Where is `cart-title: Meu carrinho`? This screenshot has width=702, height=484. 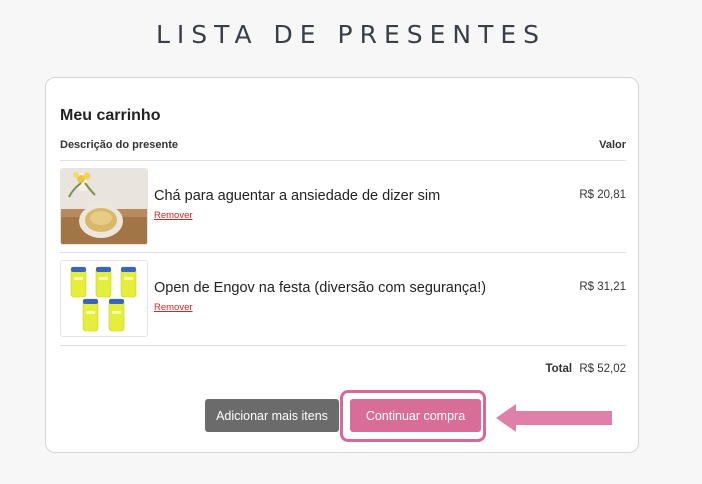 cart-title: Meu carrinho is located at coordinates (110, 115).